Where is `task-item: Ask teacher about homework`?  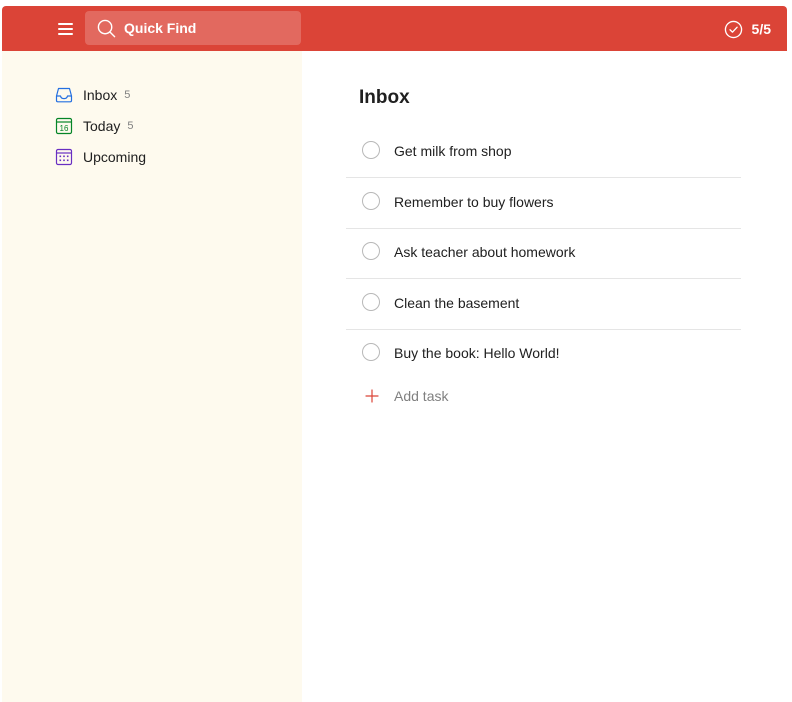
task-item: Ask teacher about homework is located at coordinates (543, 253).